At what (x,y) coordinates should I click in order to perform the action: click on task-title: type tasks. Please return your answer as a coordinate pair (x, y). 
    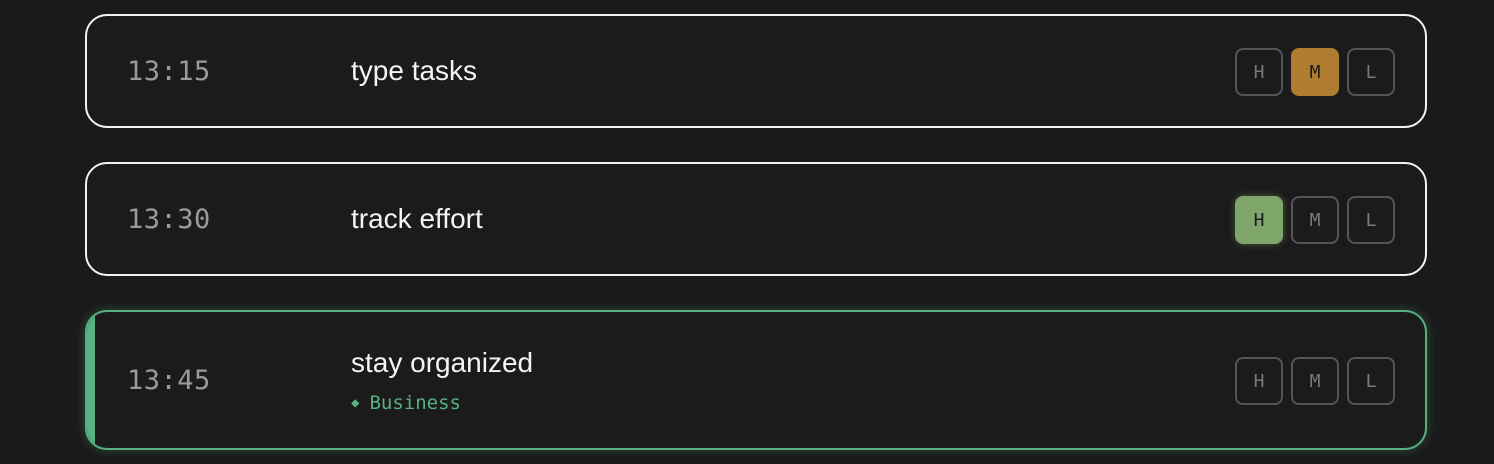
    Looking at the image, I should click on (414, 70).